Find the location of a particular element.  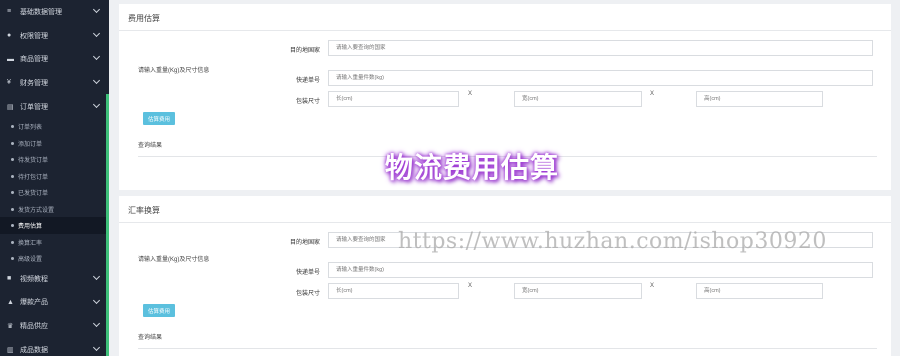

sidebar-item-label: 爆款产品 is located at coordinates (34, 303).